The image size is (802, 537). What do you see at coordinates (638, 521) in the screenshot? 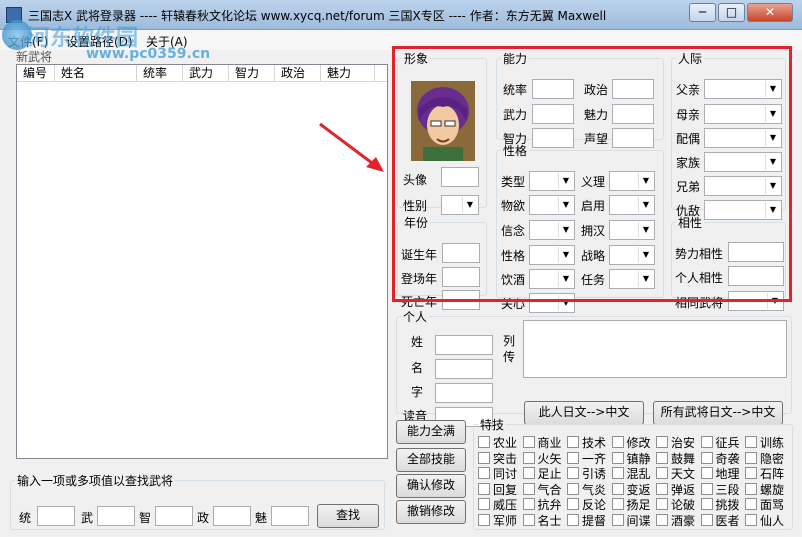
I see `skill-label: 间谍` at bounding box center [638, 521].